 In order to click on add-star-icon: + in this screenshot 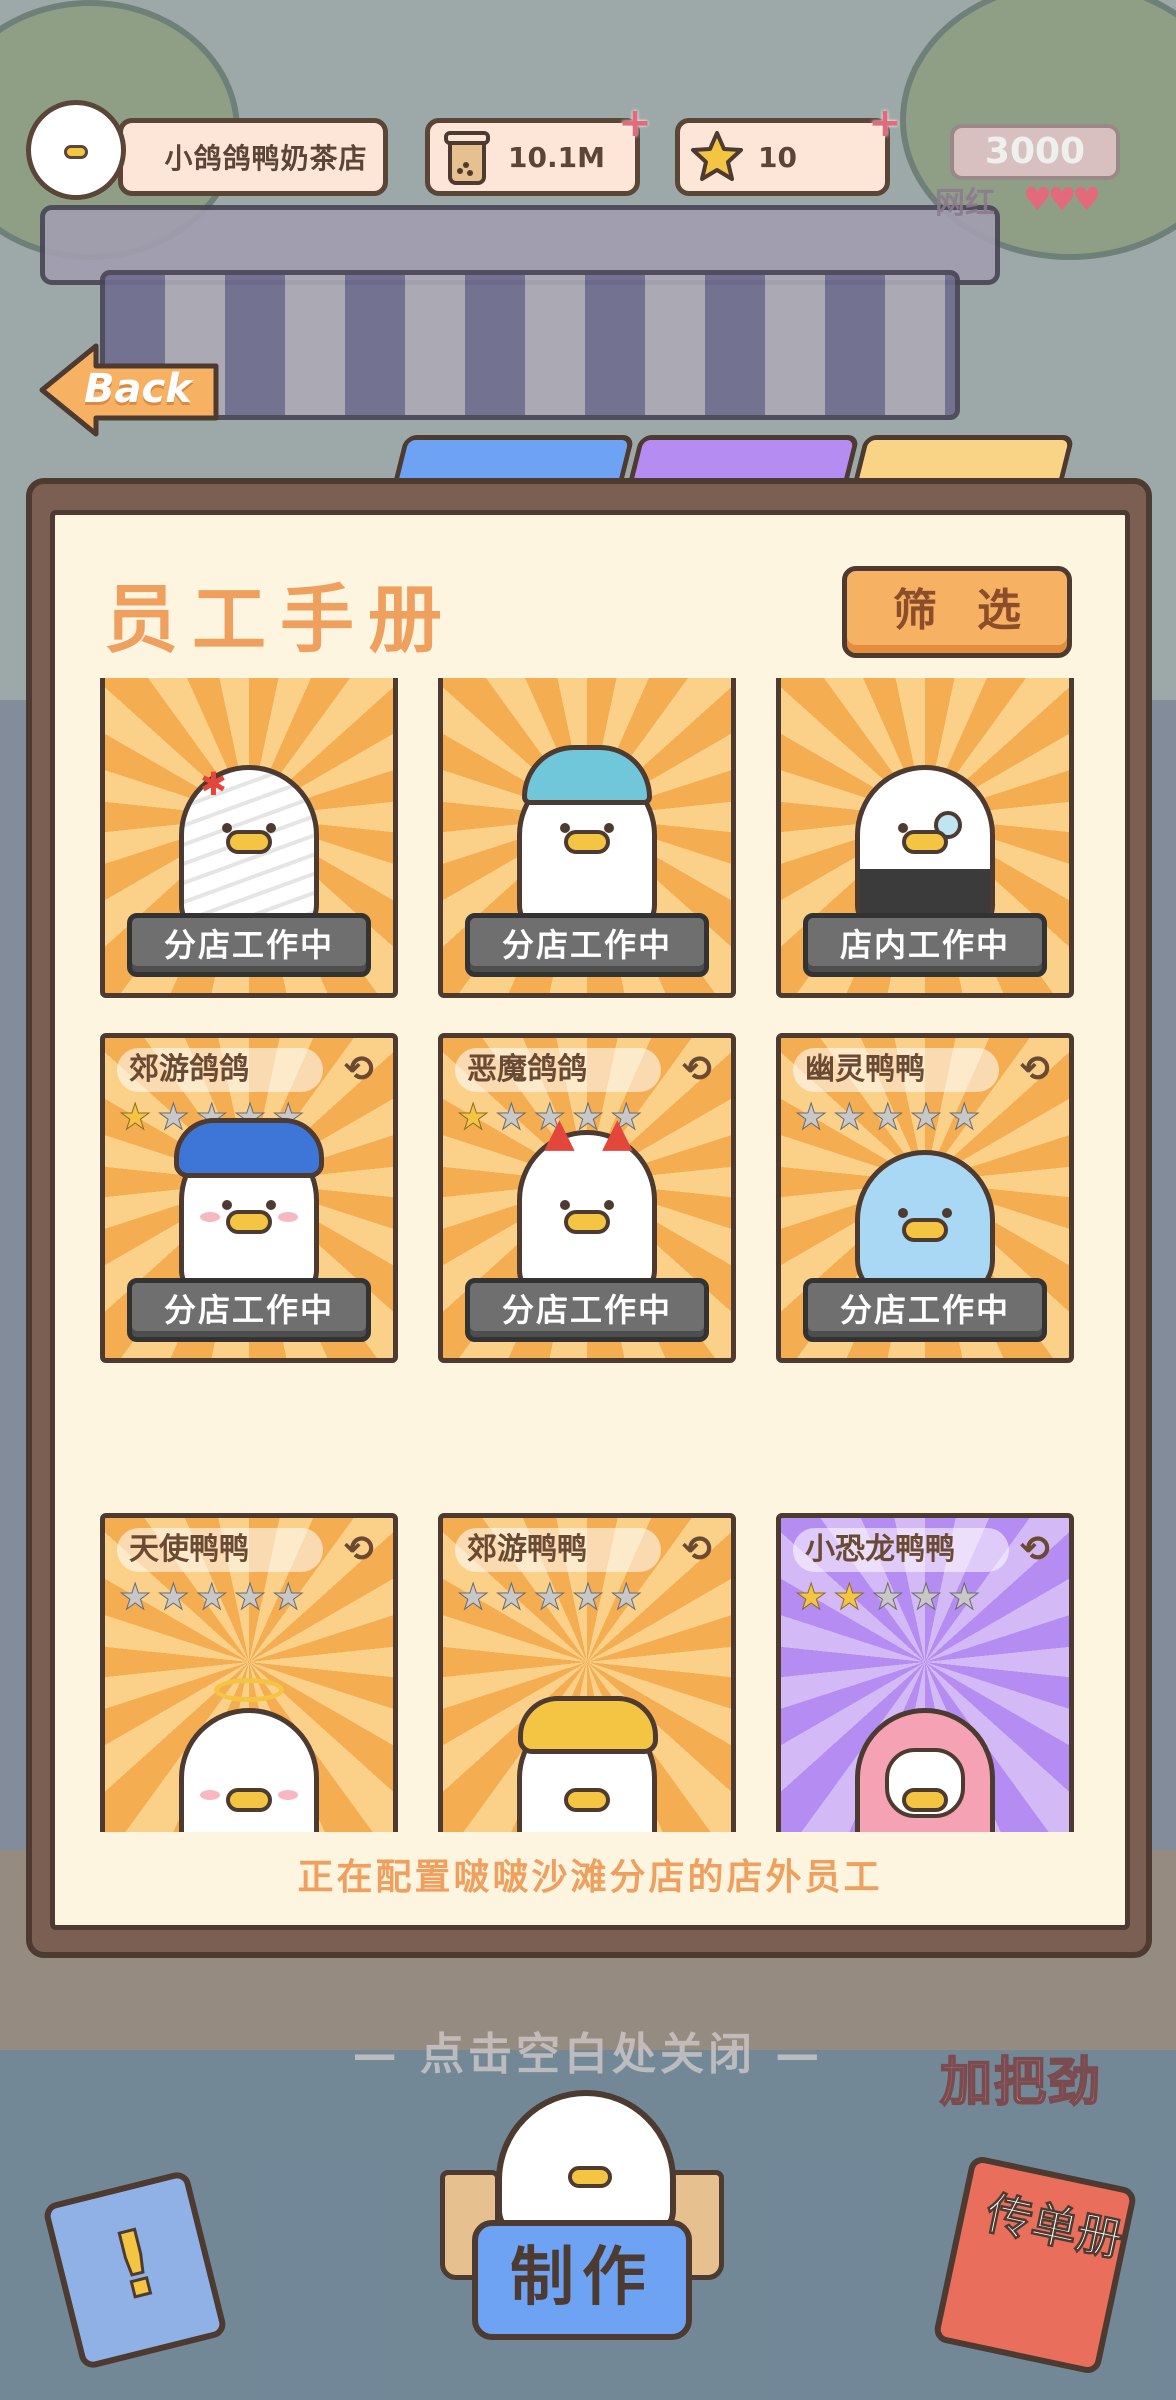, I will do `click(885, 123)`.